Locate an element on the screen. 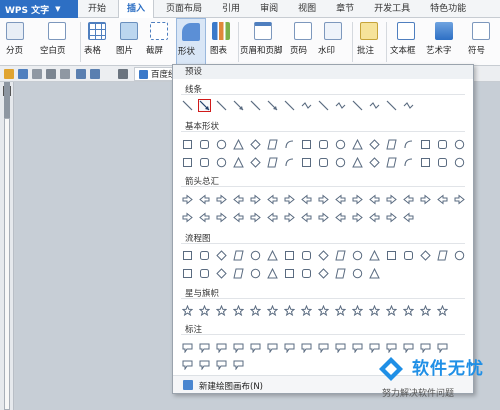 This screenshot has width=500, height=410. wordart-button: 艺术字 is located at coordinates (444, 42).